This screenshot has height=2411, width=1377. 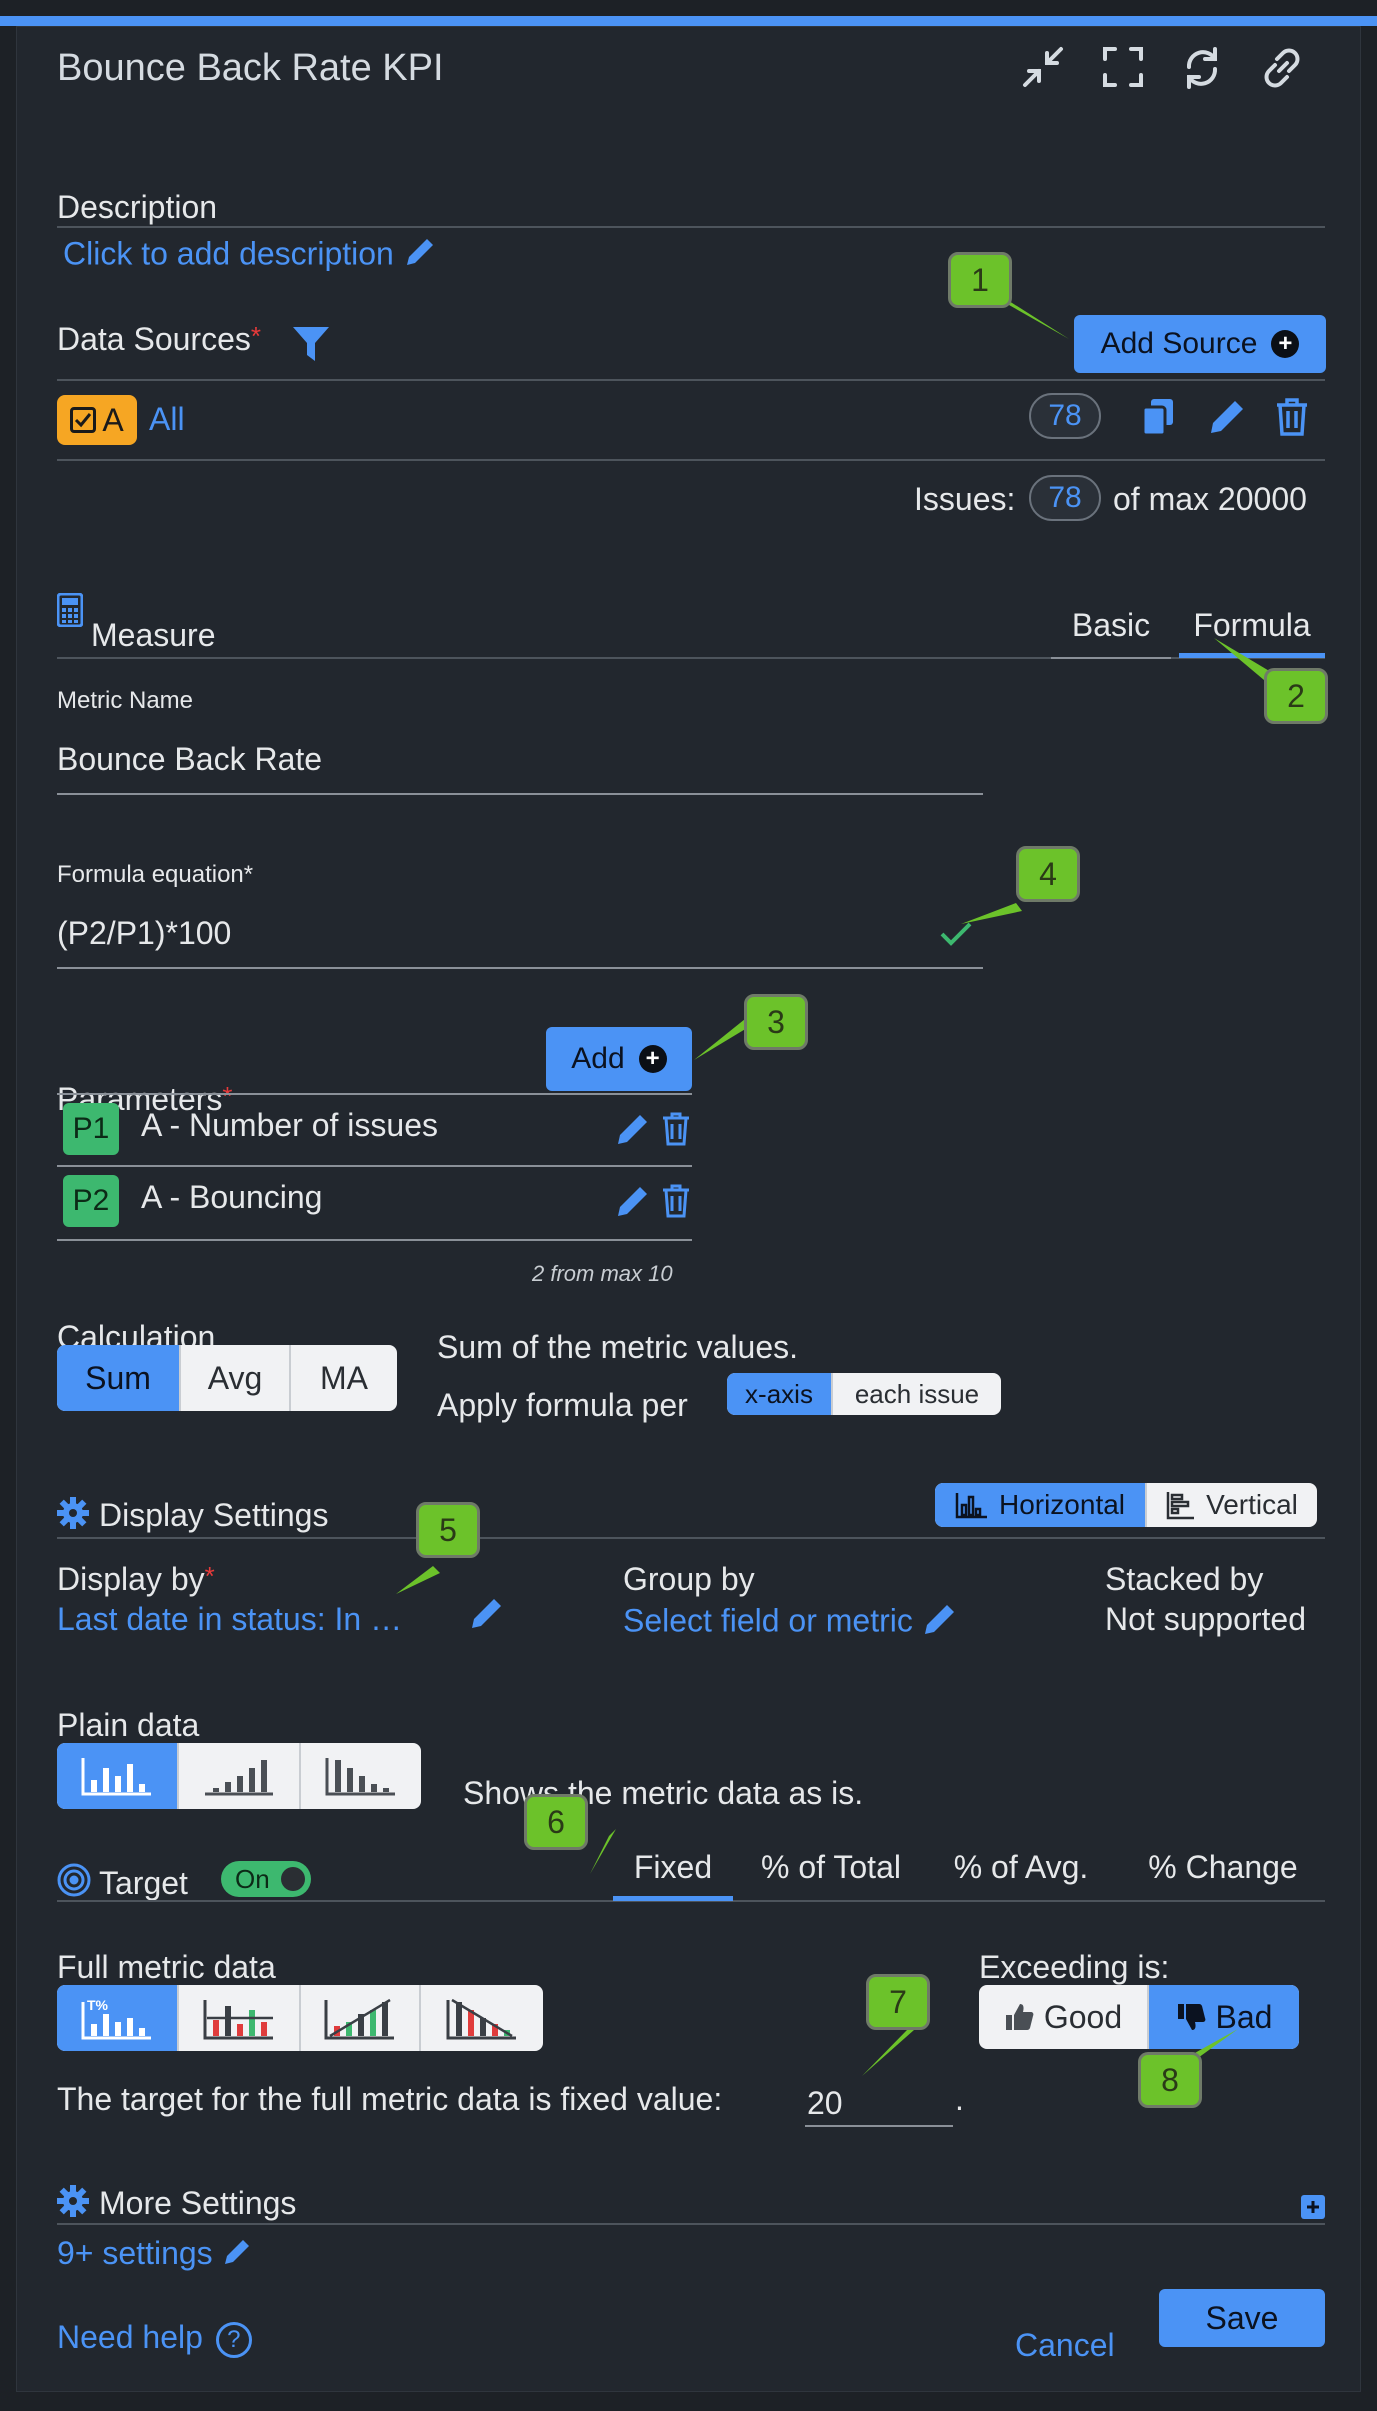 What do you see at coordinates (1043, 69) in the screenshot?
I see `minimize-icon` at bounding box center [1043, 69].